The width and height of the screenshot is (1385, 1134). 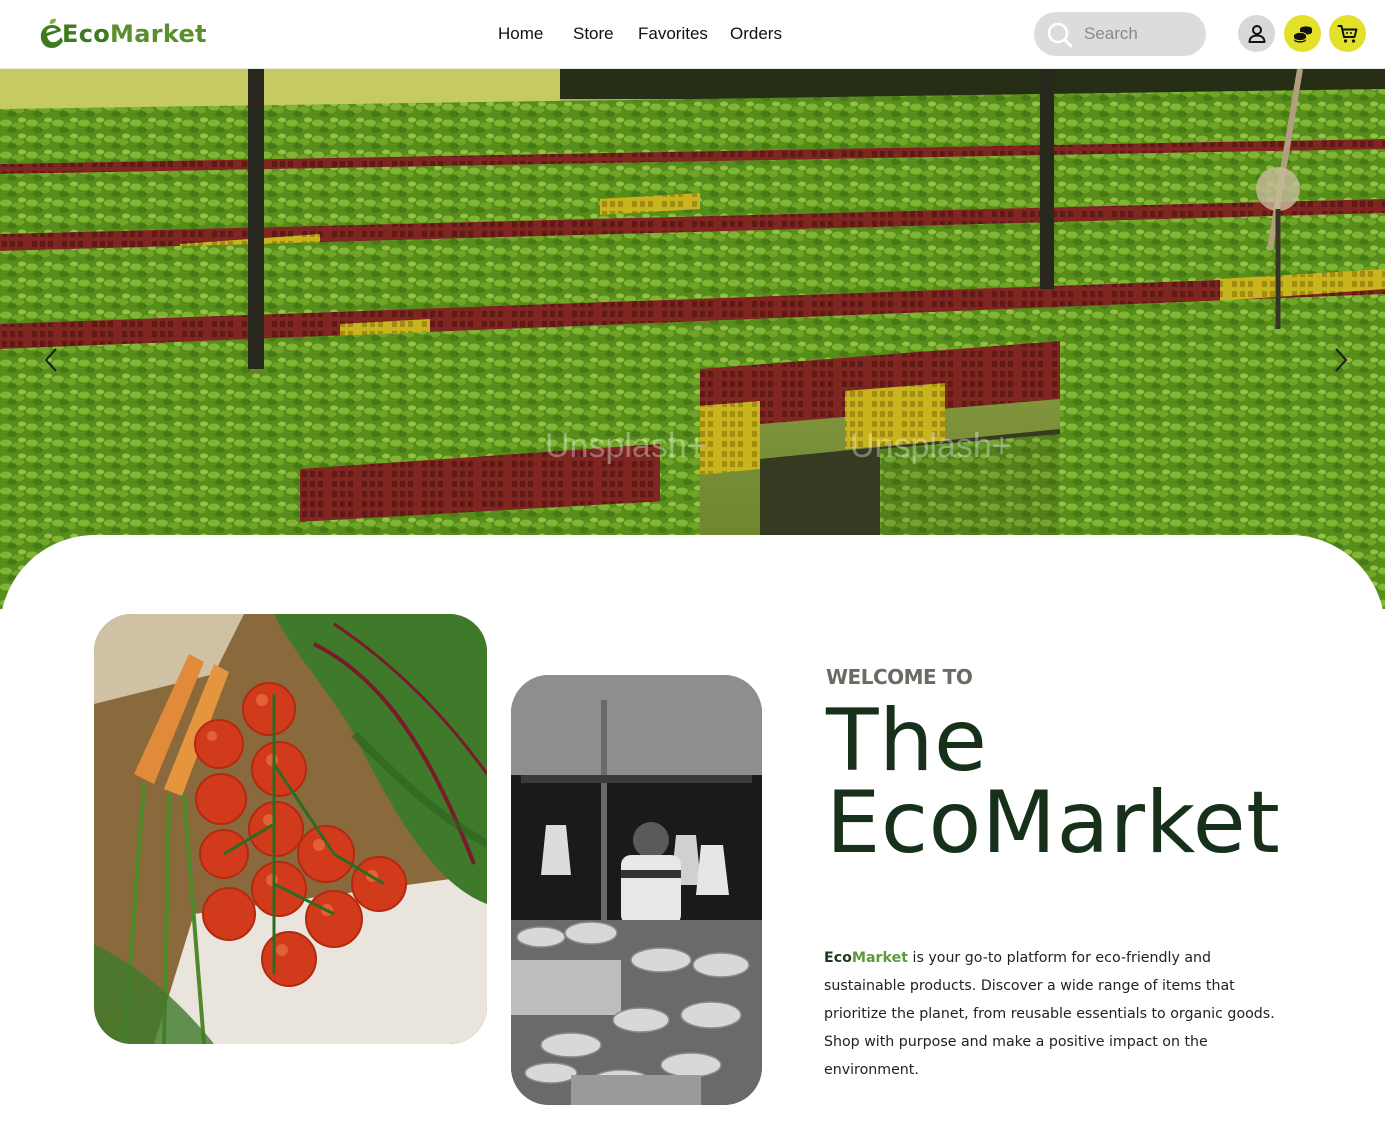 What do you see at coordinates (673, 34) in the screenshot?
I see `nav-favorites: Favorites` at bounding box center [673, 34].